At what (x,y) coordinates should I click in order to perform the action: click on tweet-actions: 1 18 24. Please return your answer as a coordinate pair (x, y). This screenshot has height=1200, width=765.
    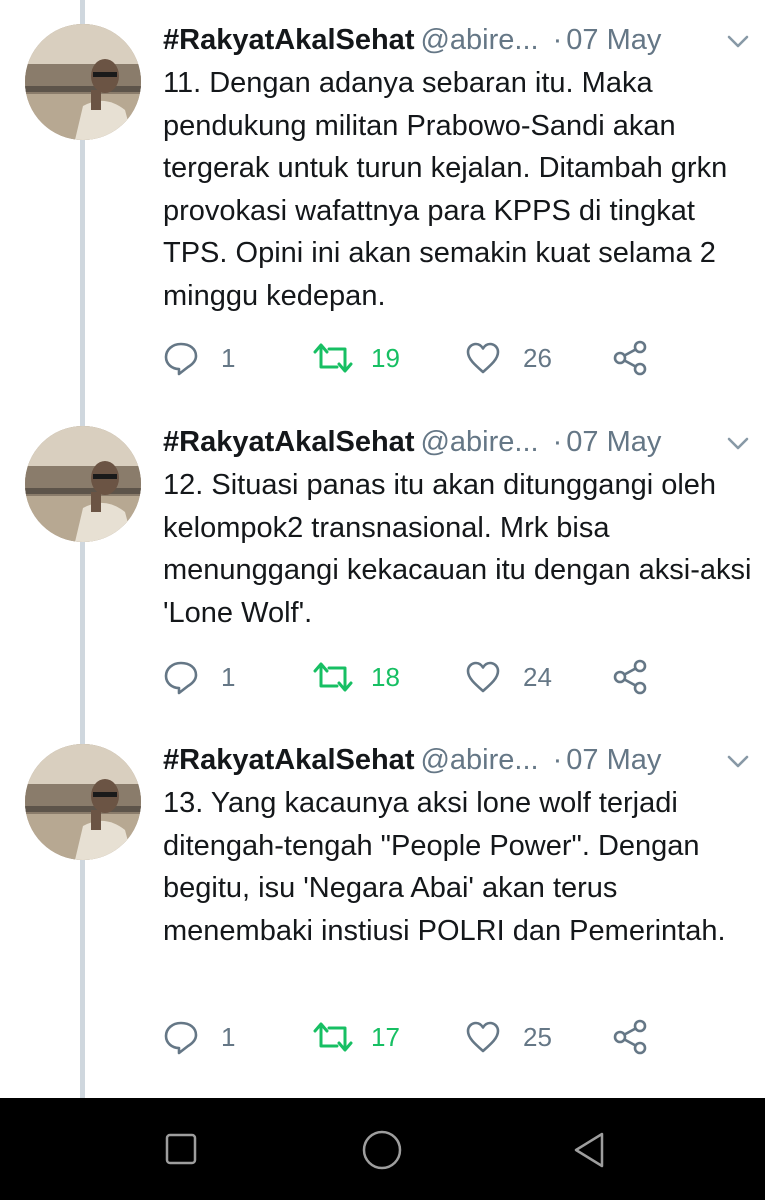
    Looking at the image, I should click on (458, 677).